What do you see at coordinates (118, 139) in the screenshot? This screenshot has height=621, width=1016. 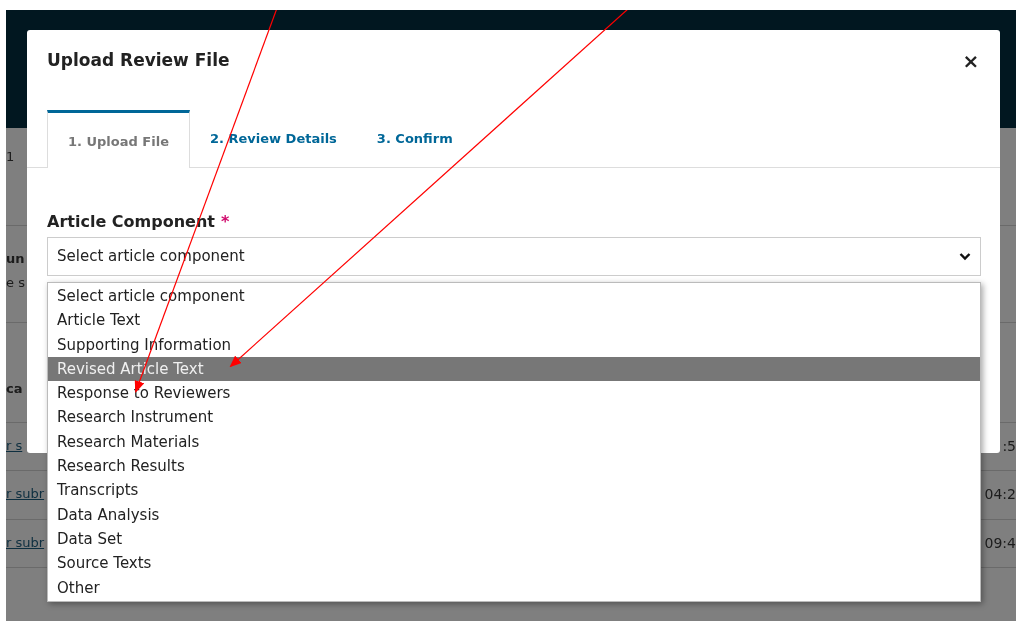 I see `step-tab: 1. Upload File` at bounding box center [118, 139].